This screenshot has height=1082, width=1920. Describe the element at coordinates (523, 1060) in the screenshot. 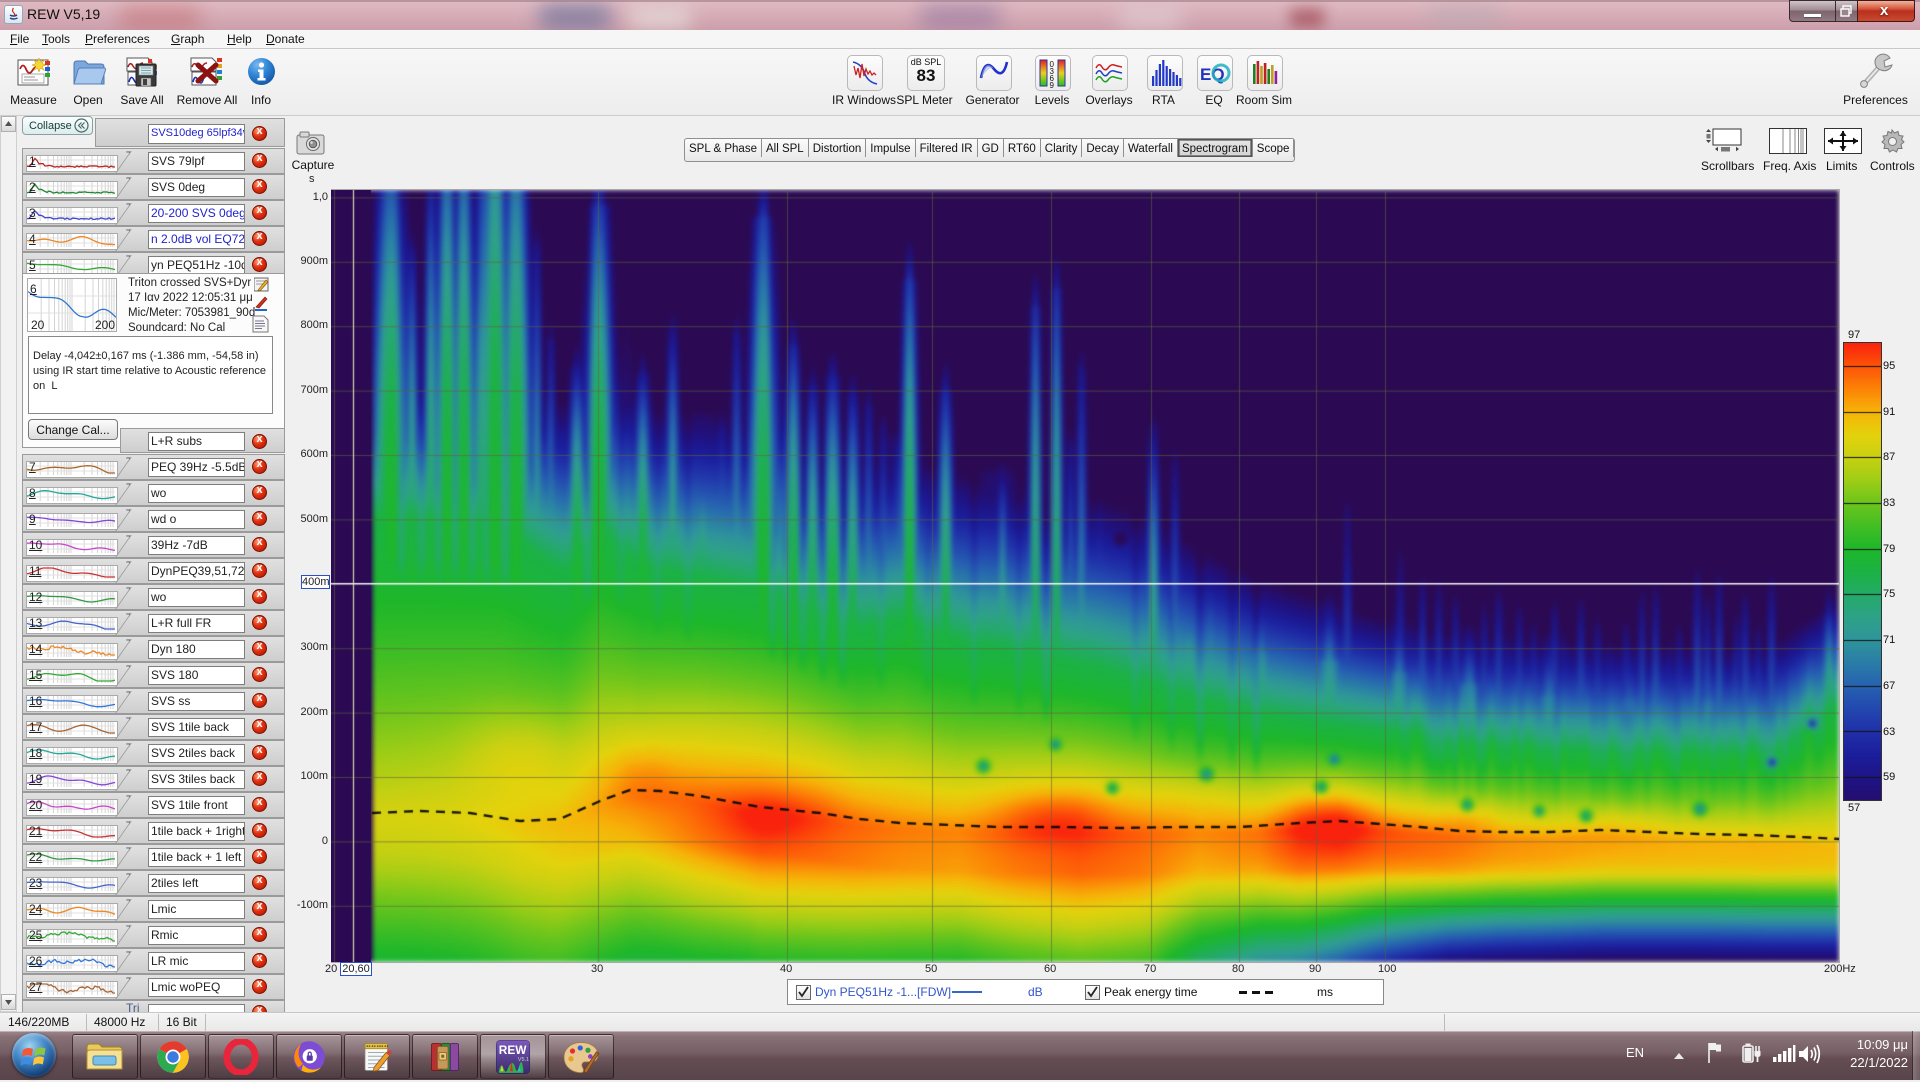

I see `svg-text: V5.1` at that location.